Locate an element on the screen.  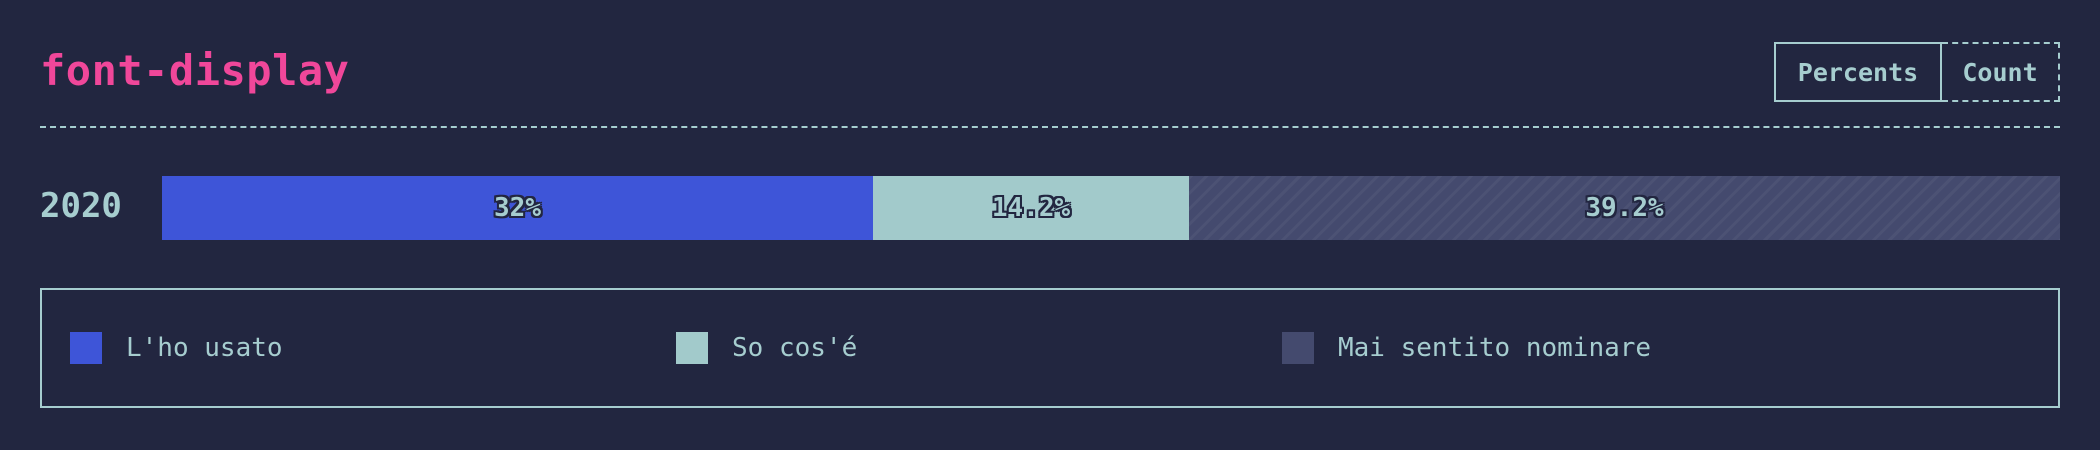
bar-segment-2: 14.2% is located at coordinates (1031, 208).